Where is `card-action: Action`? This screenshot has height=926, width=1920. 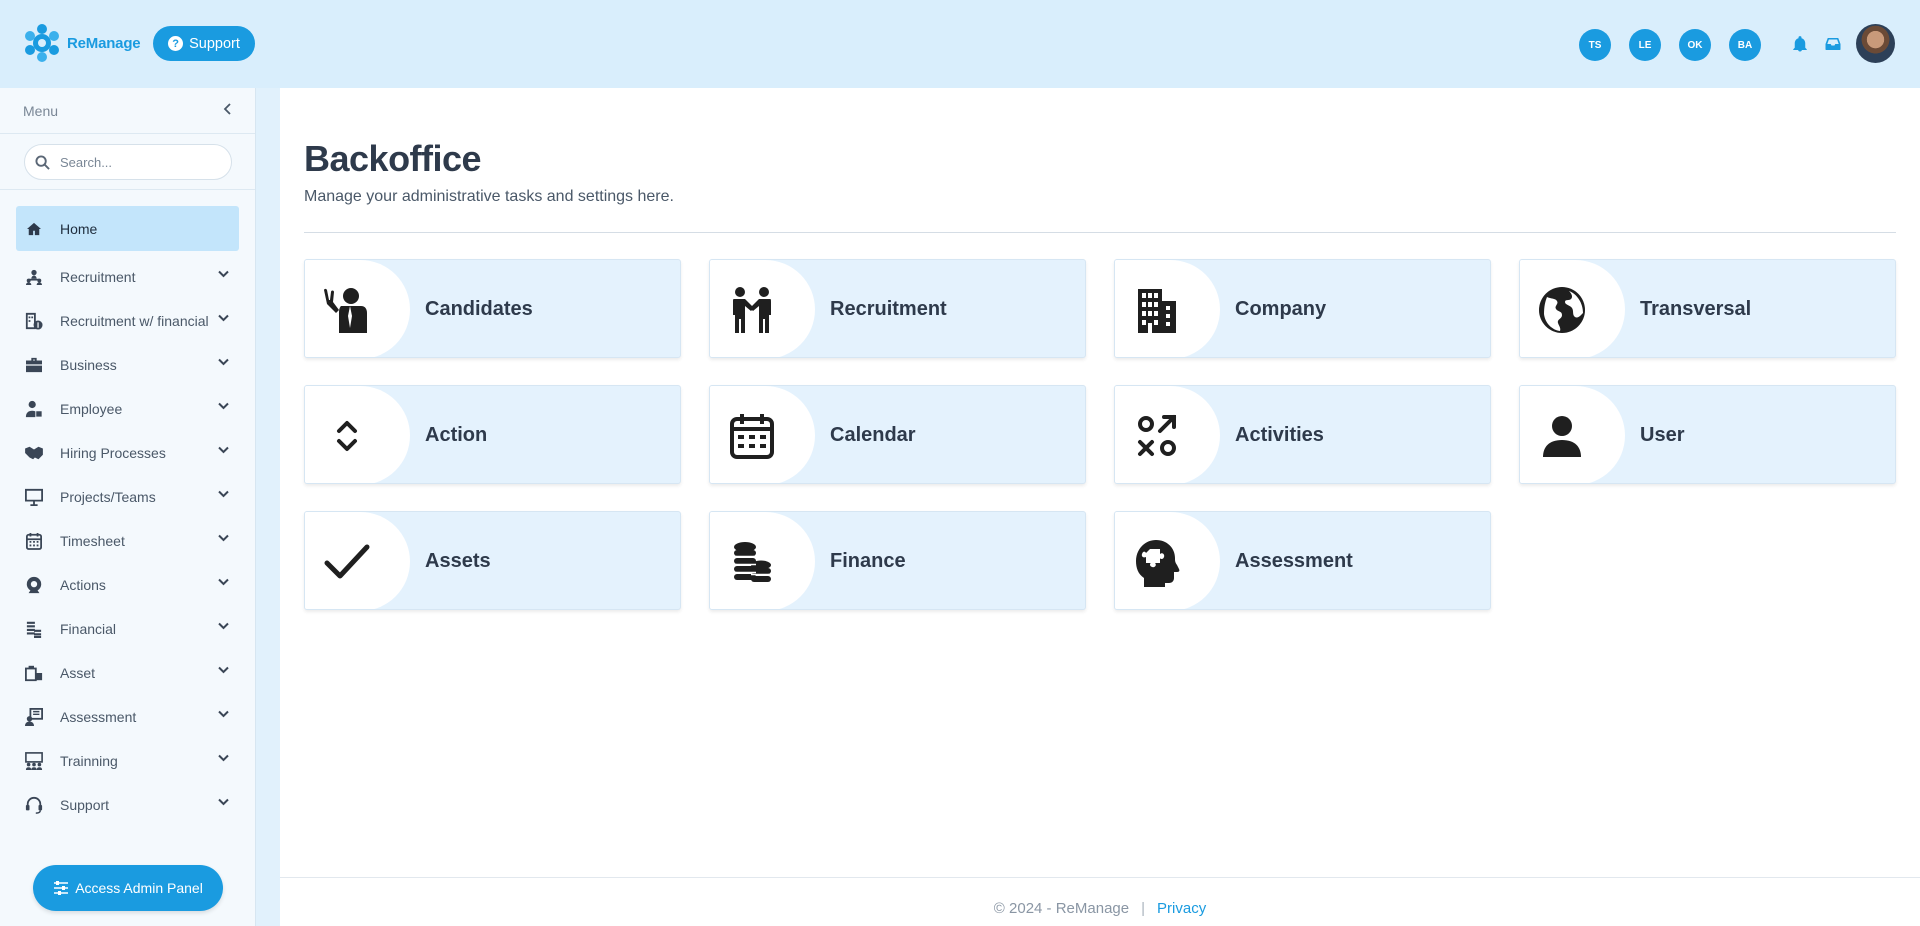
card-action: Action is located at coordinates (492, 434).